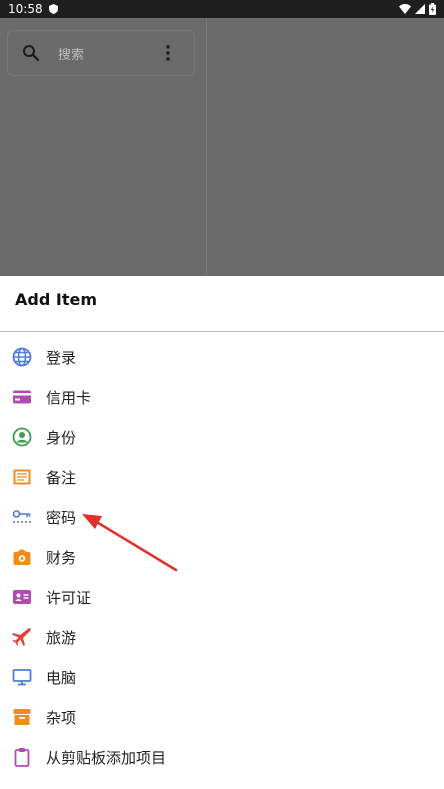 Image resolution: width=444 pixels, height=789 pixels. What do you see at coordinates (61, 357) in the screenshot?
I see `item-login-label: 登录` at bounding box center [61, 357].